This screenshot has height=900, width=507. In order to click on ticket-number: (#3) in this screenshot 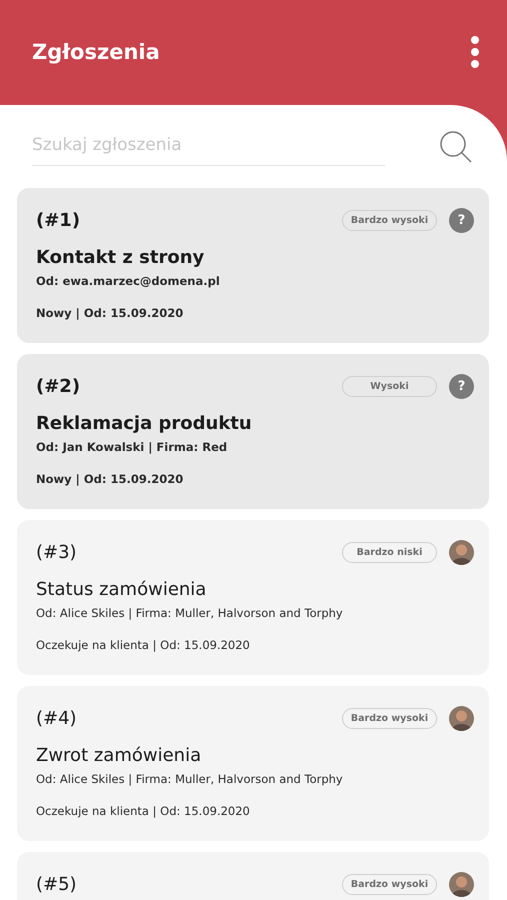, I will do `click(57, 552)`.